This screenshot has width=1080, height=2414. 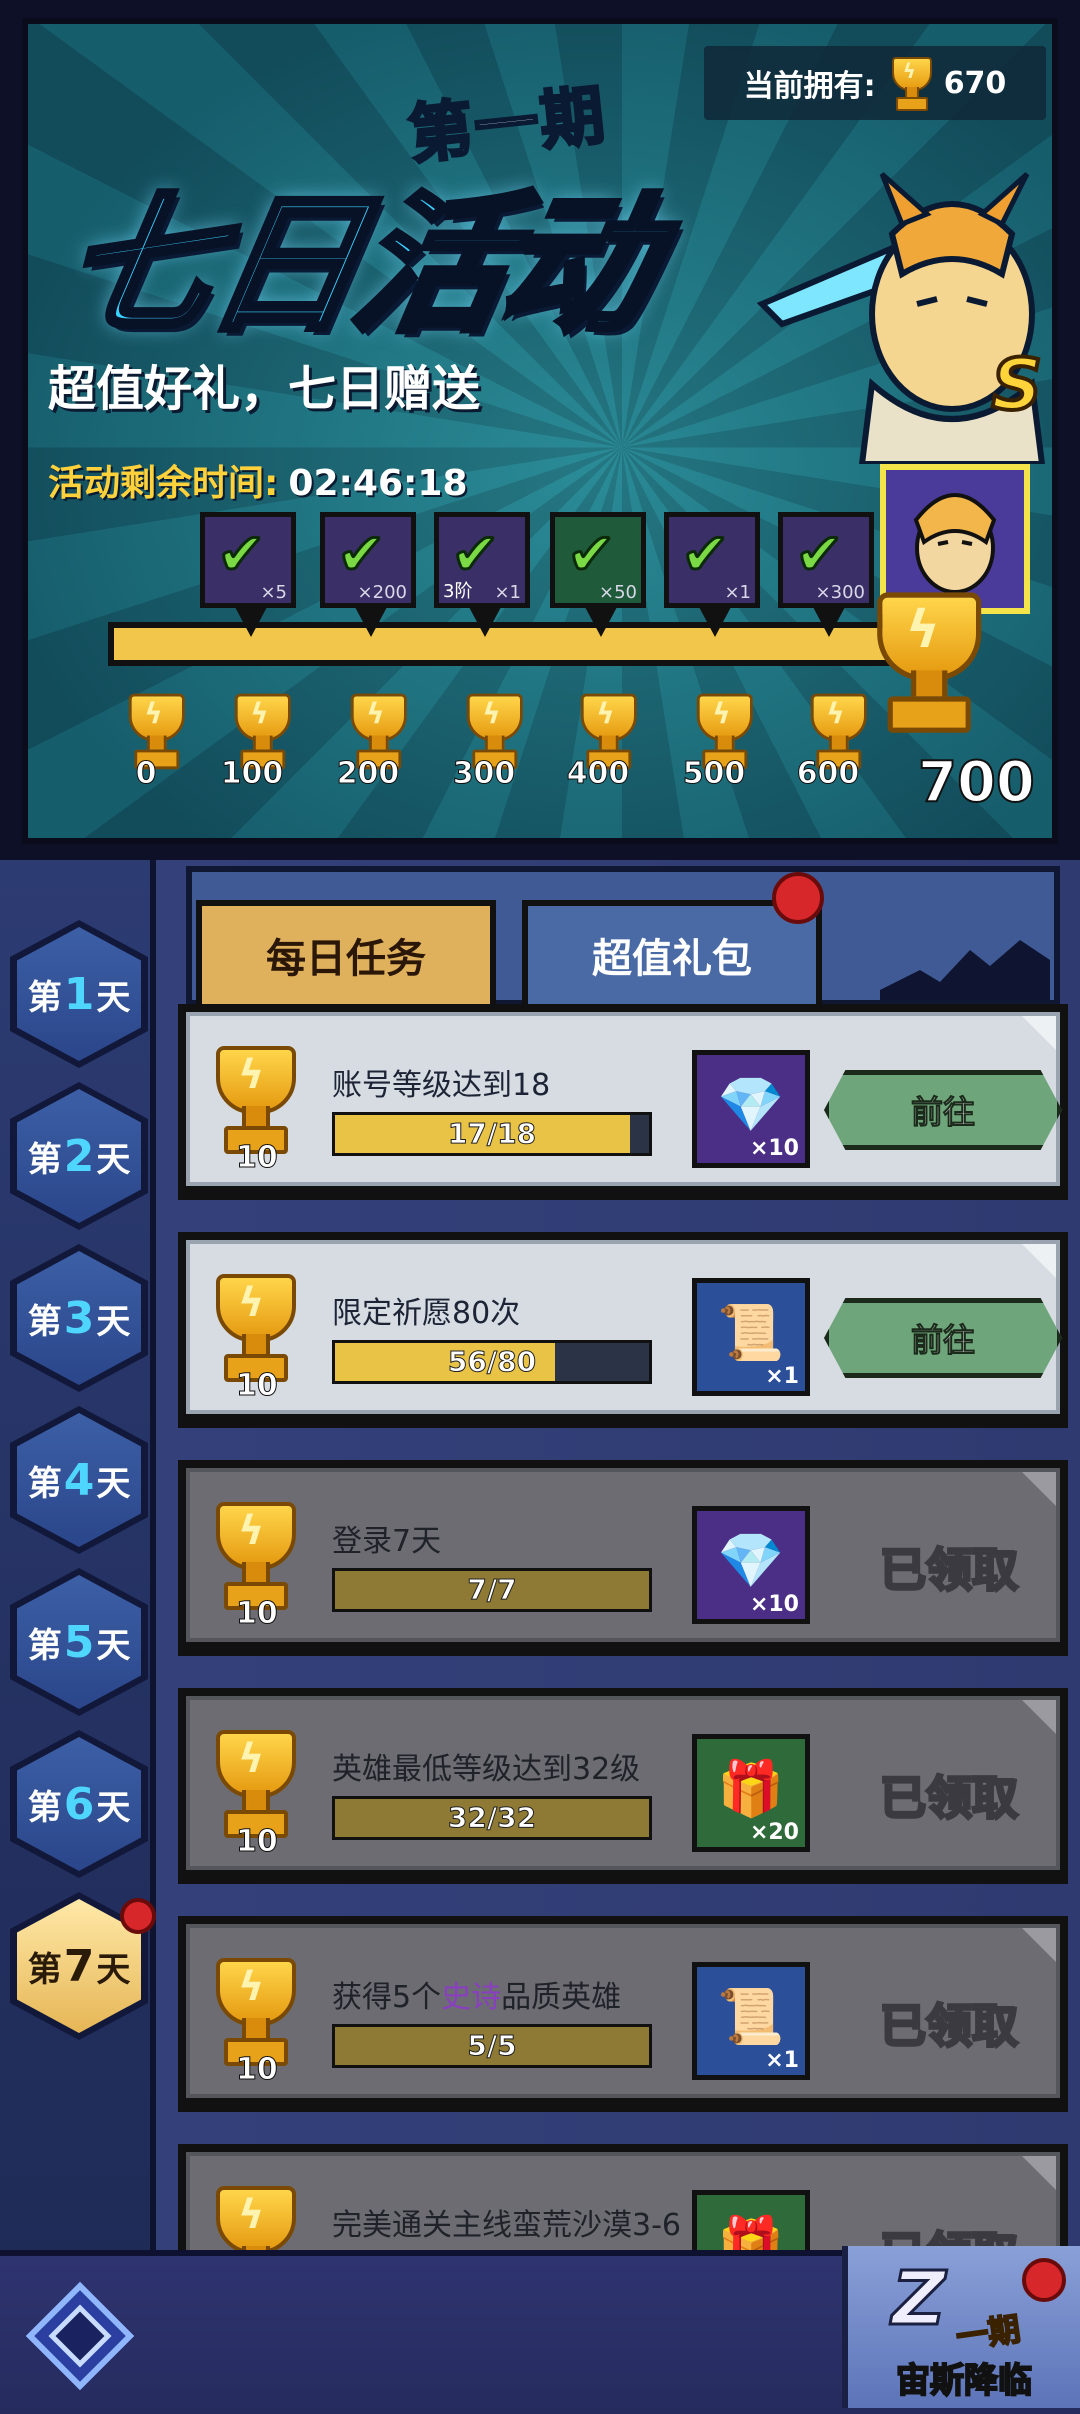 I want to click on task-progress-text: 32/32, so click(x=492, y=1818).